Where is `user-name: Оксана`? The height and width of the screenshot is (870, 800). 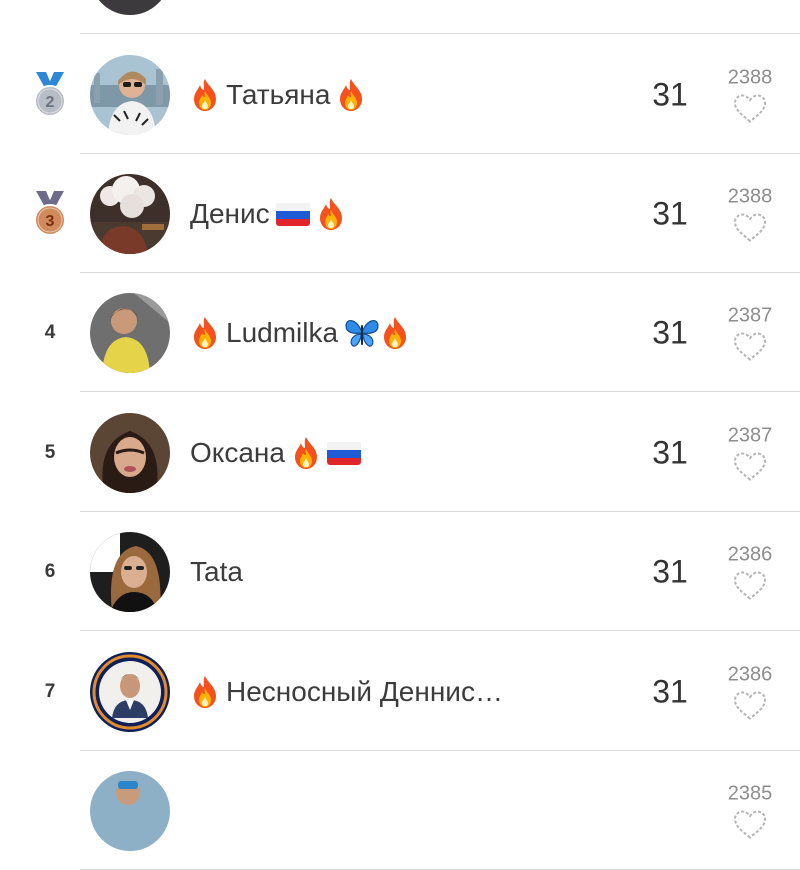 user-name: Оксана is located at coordinates (275, 453).